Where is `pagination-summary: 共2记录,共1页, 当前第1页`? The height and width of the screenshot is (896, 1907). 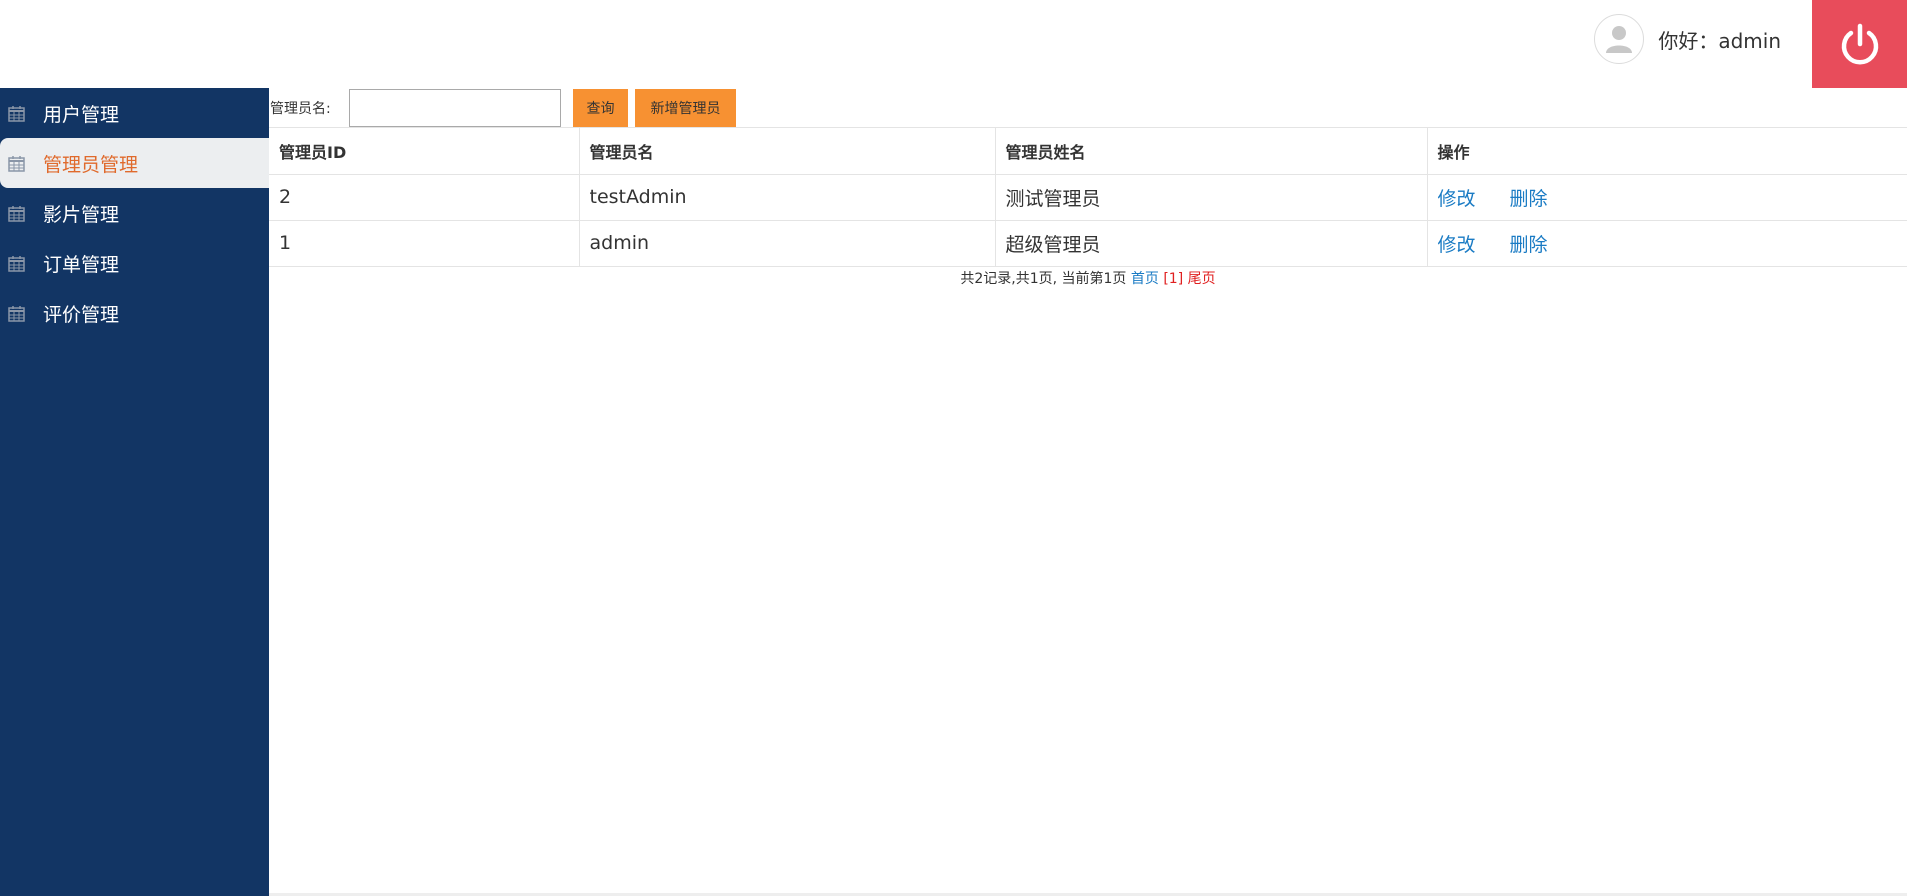 pagination-summary: 共2记录,共1页, 当前第1页 is located at coordinates (1043, 279).